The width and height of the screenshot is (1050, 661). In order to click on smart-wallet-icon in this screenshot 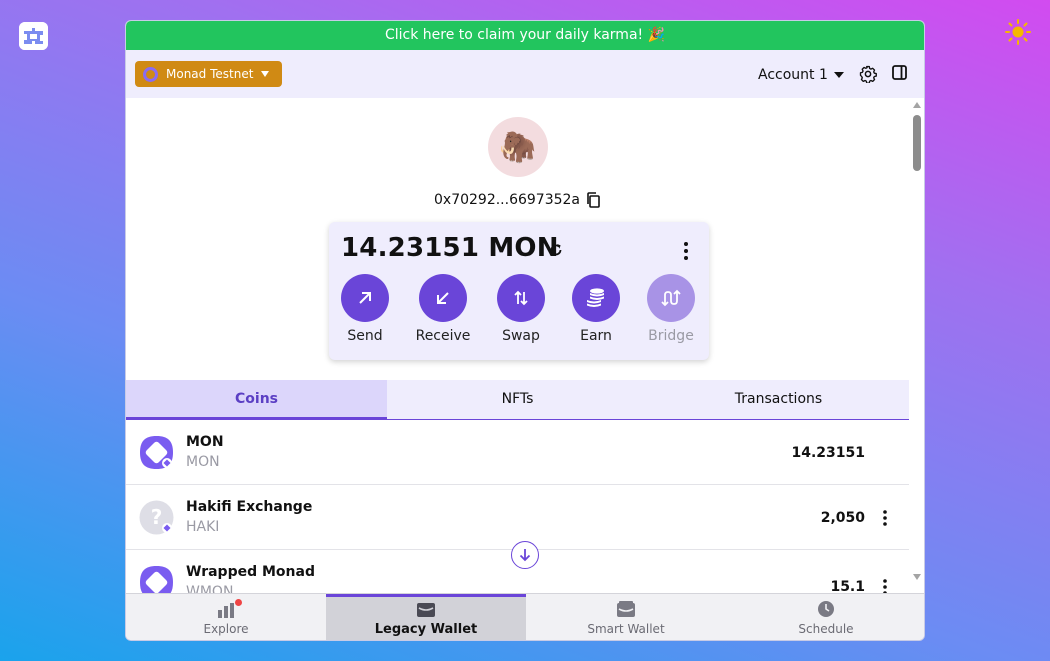, I will do `click(626, 609)`.